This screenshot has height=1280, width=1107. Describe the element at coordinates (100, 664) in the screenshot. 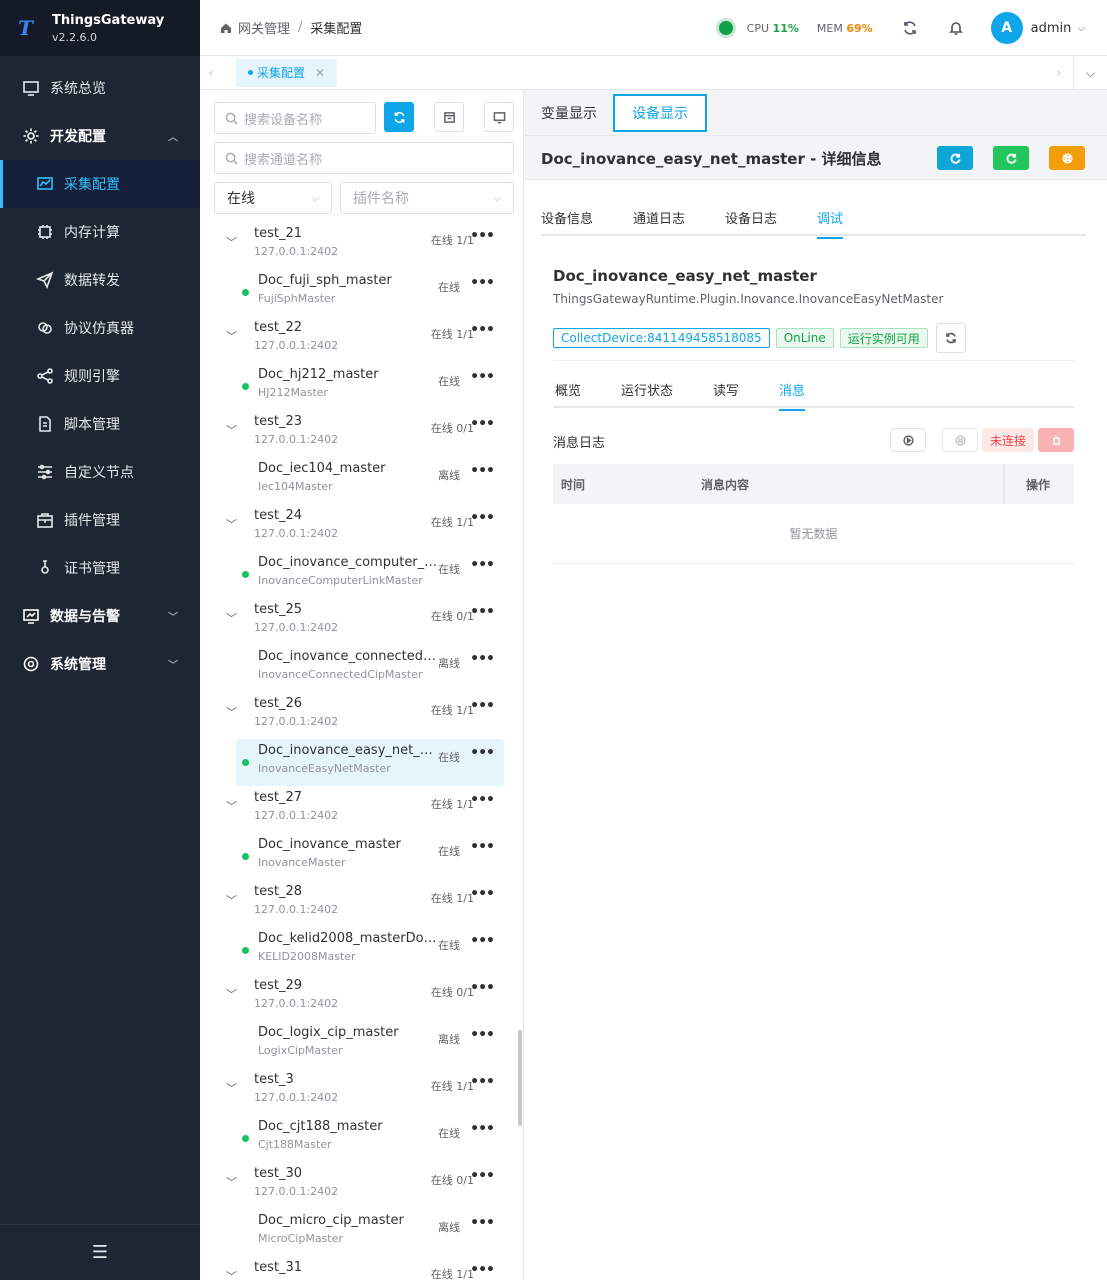

I see `sidebar-item-12: 系统管理 ﹀` at that location.